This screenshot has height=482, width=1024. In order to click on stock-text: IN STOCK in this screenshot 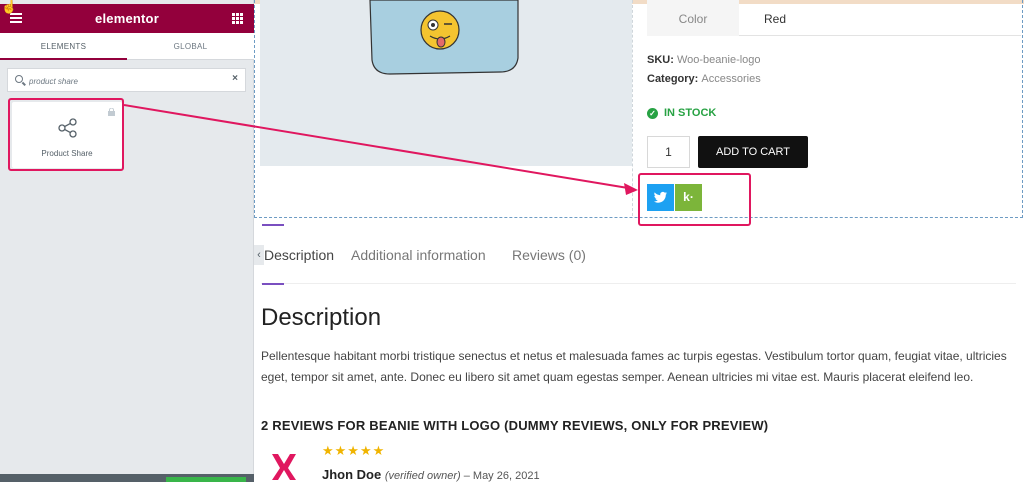, I will do `click(690, 113)`.